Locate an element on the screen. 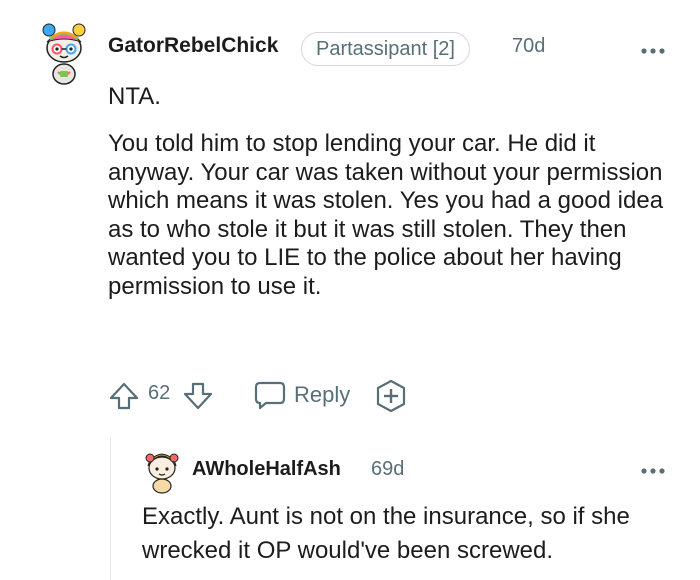 This screenshot has height=580, width=700. comment-username: GatorRebelChick is located at coordinates (193, 46).